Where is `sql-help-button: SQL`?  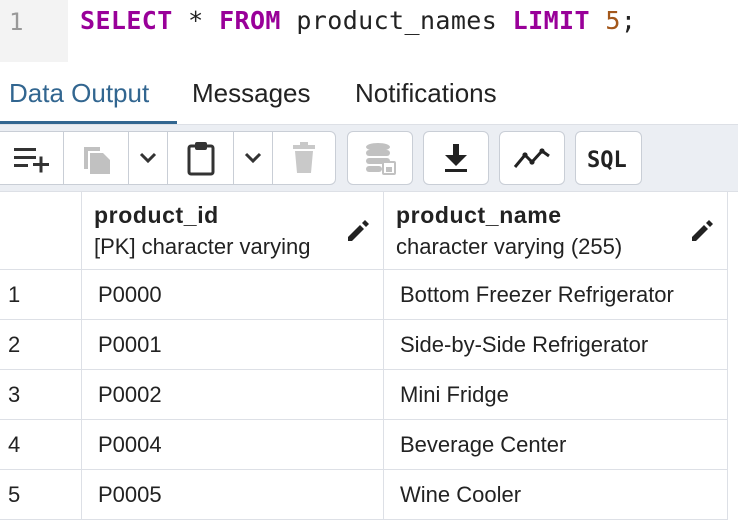
sql-help-button: SQL is located at coordinates (608, 158).